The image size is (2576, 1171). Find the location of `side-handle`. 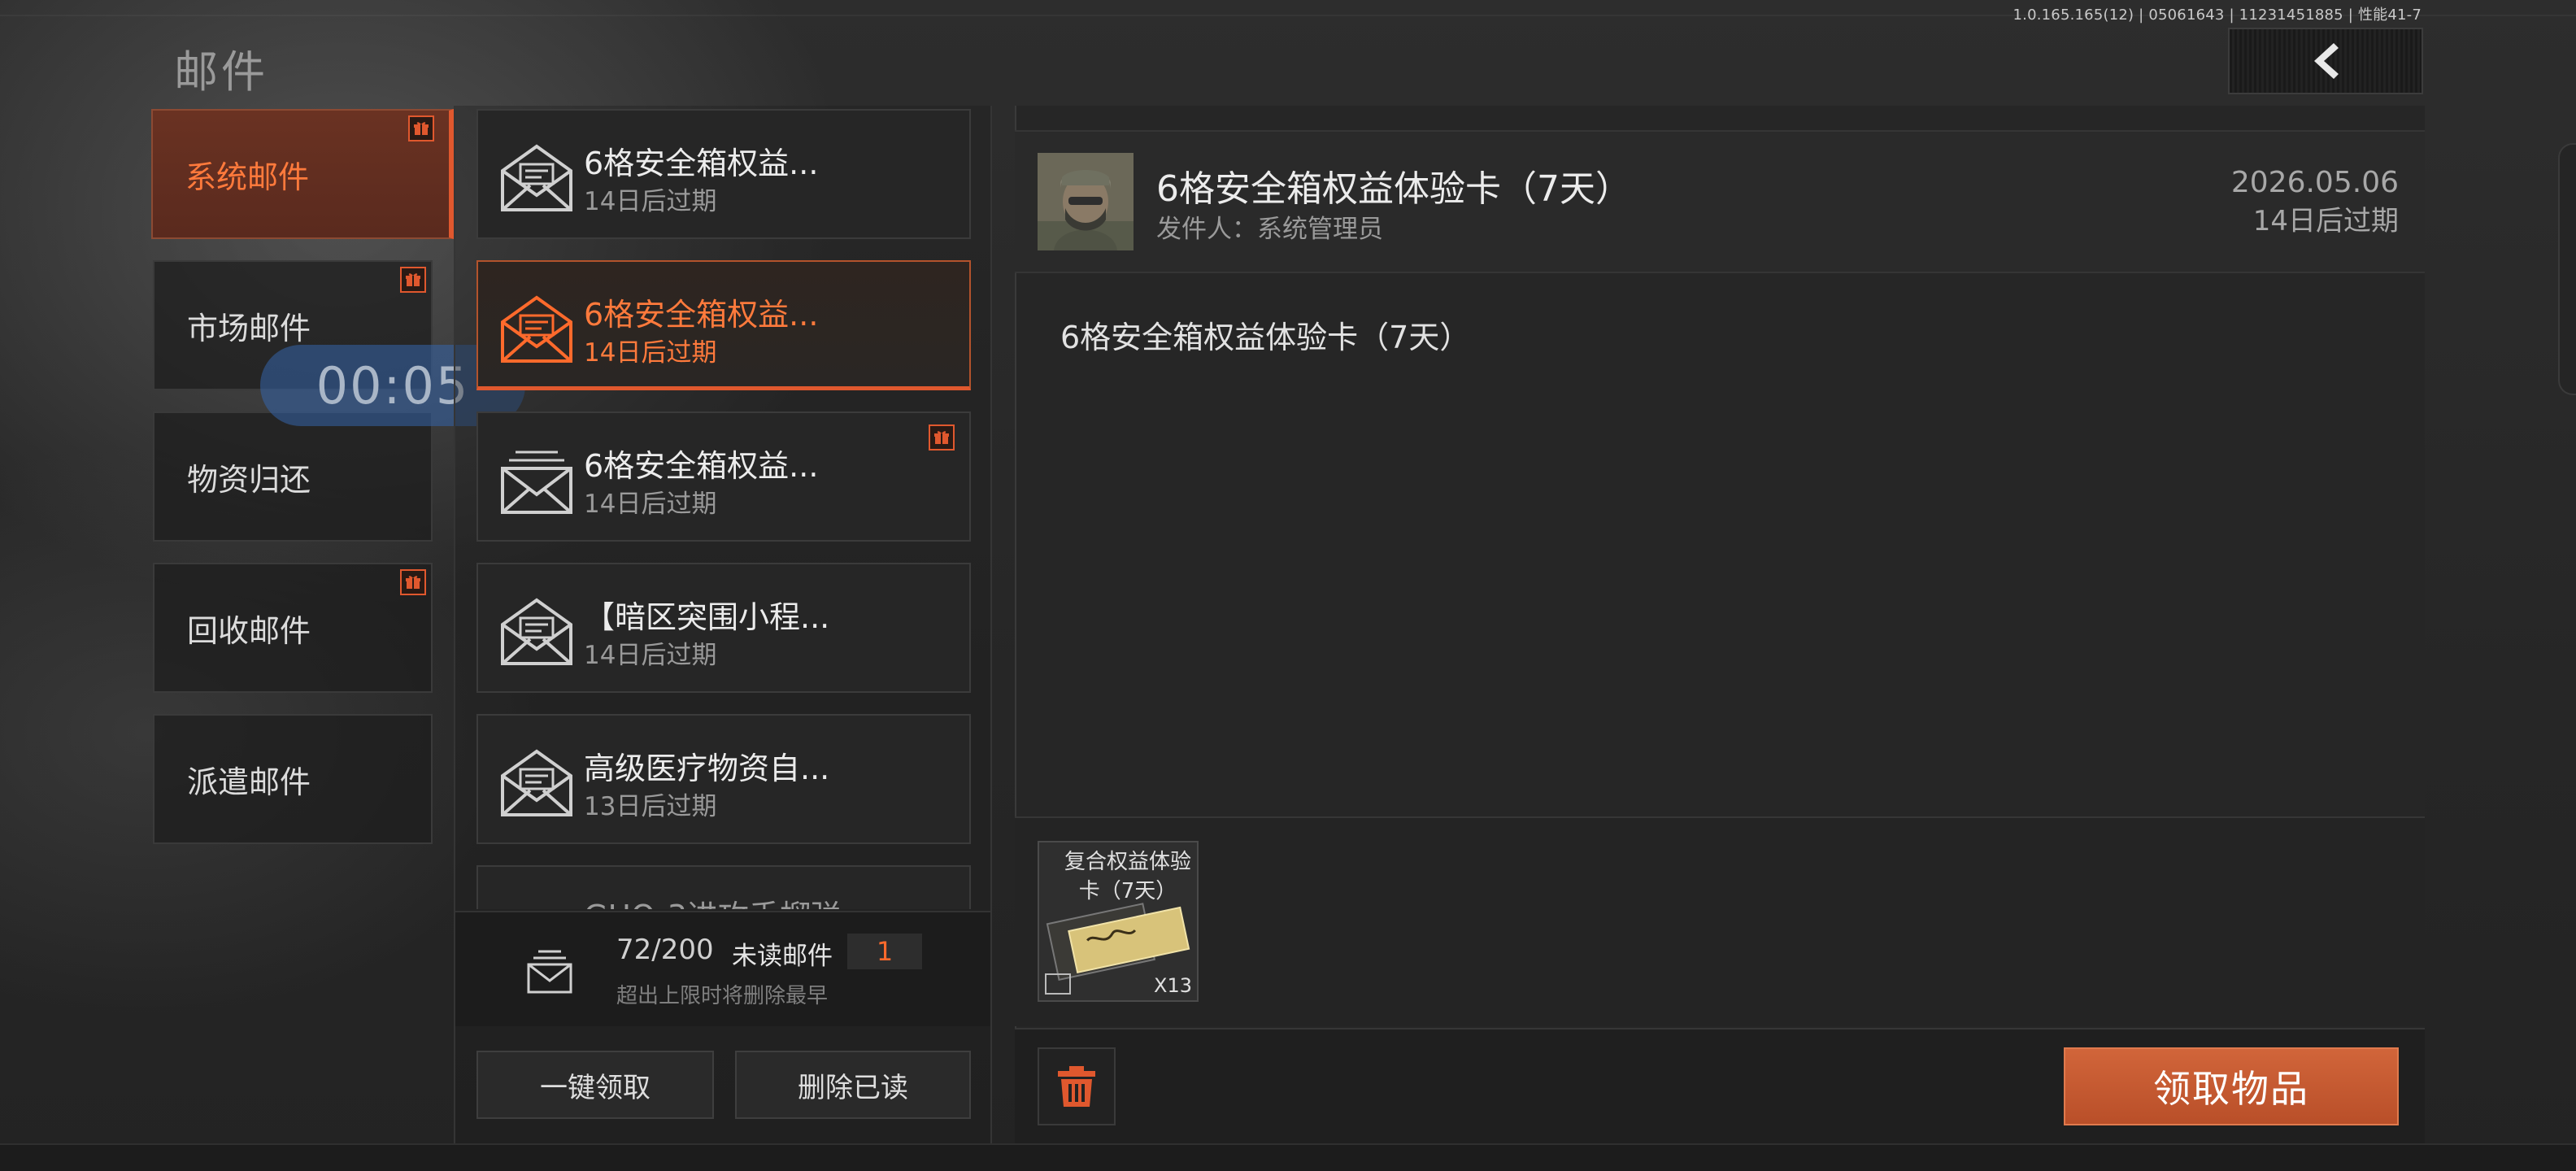

side-handle is located at coordinates (2567, 269).